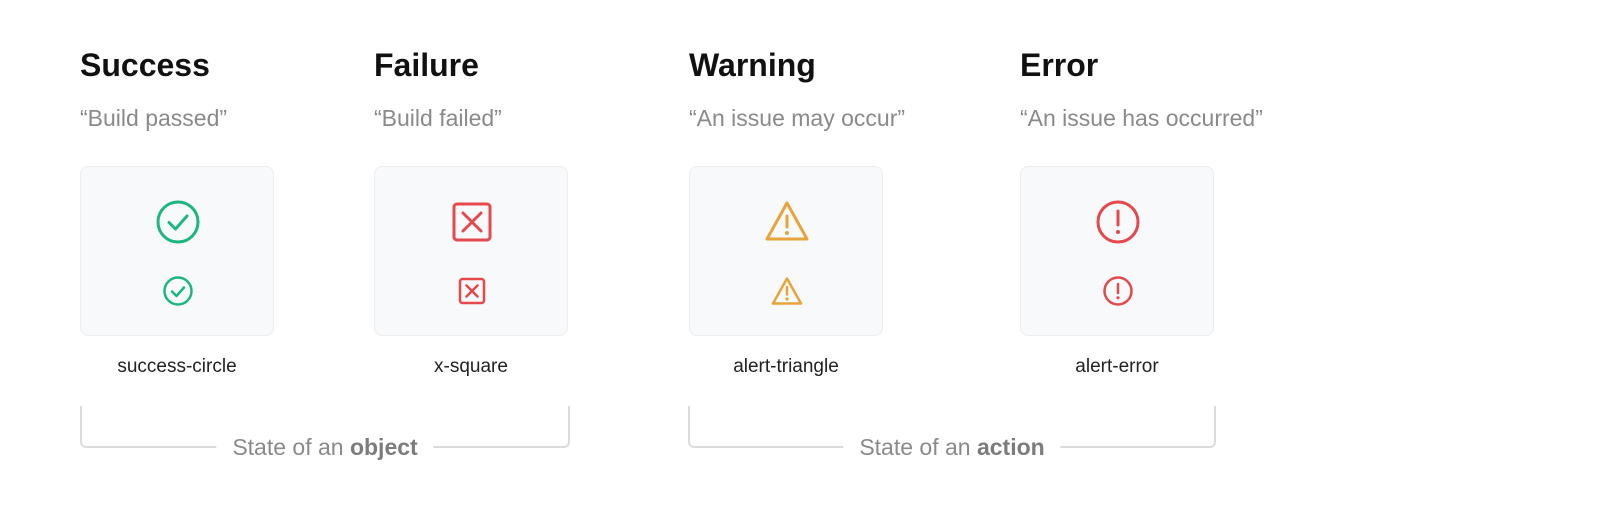 This screenshot has height=521, width=1600. I want to click on group-bracket-object: State of an object, so click(325, 433).